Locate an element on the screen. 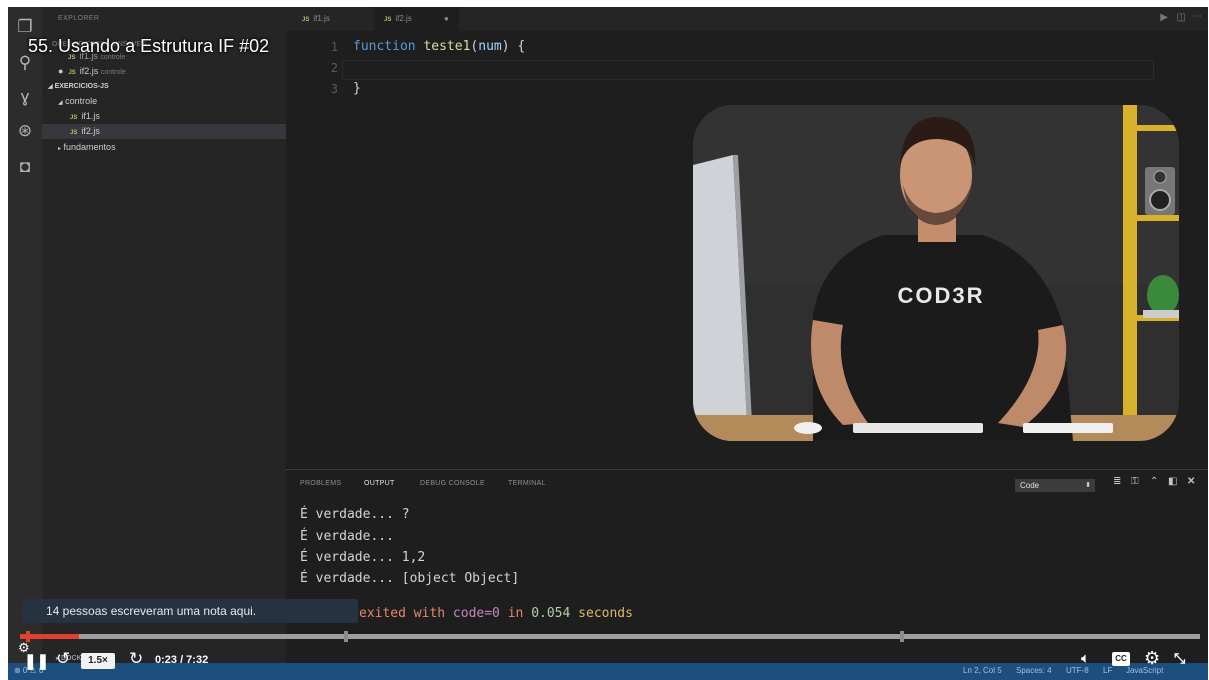 The width and height of the screenshot is (1209, 680). forward-icon: ↻ is located at coordinates (136, 659).